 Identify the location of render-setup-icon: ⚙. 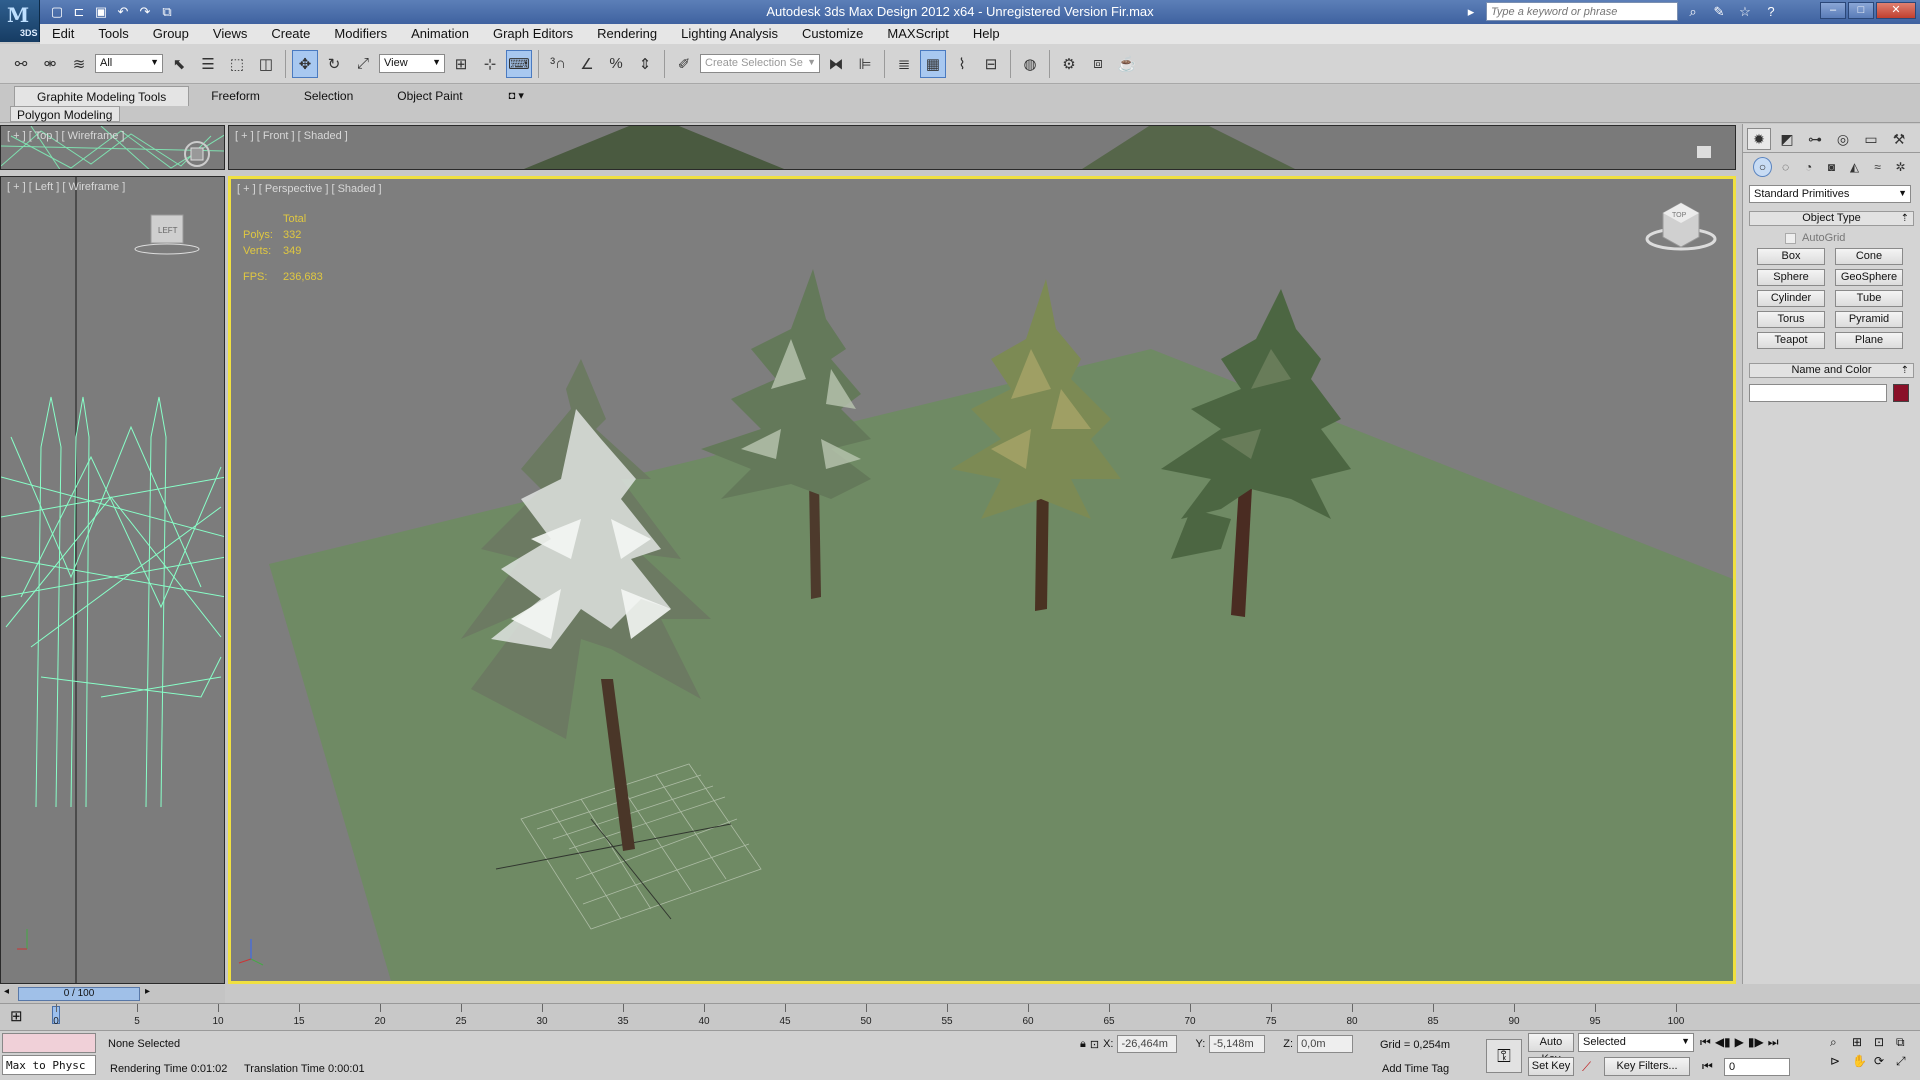
(1069, 64).